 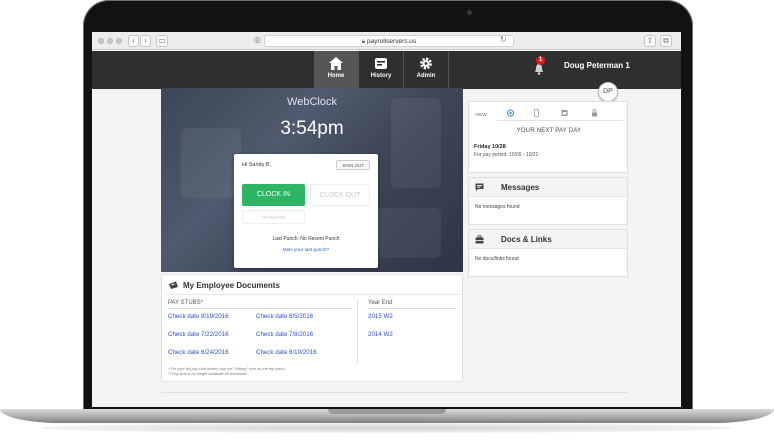 I want to click on w2-link: 2015 W2, so click(x=380, y=316).